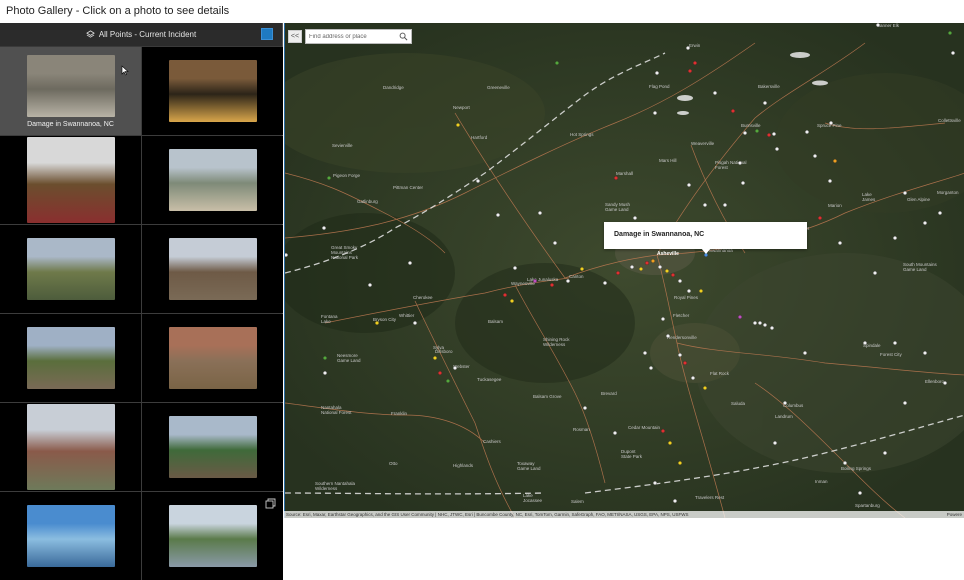 This screenshot has width=964, height=580. I want to click on view-toggle-button, so click(267, 34).